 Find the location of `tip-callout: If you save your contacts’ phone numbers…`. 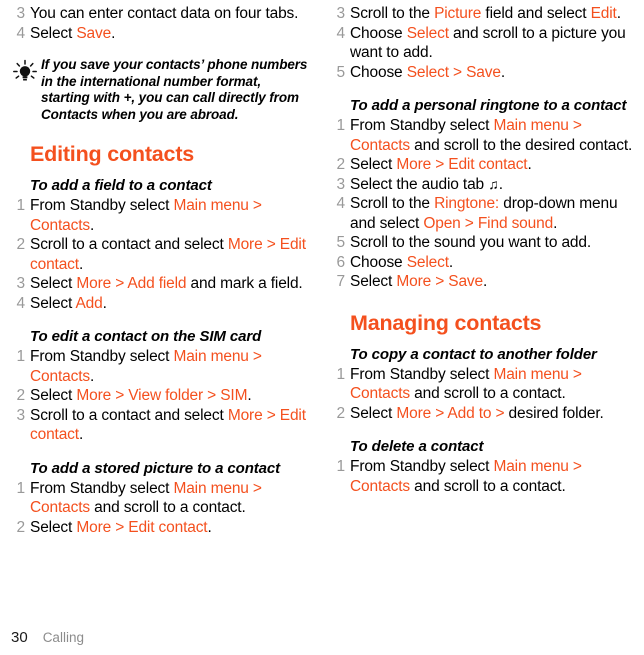

tip-callout: If you save your contacts’ phone numbers… is located at coordinates (160, 90).